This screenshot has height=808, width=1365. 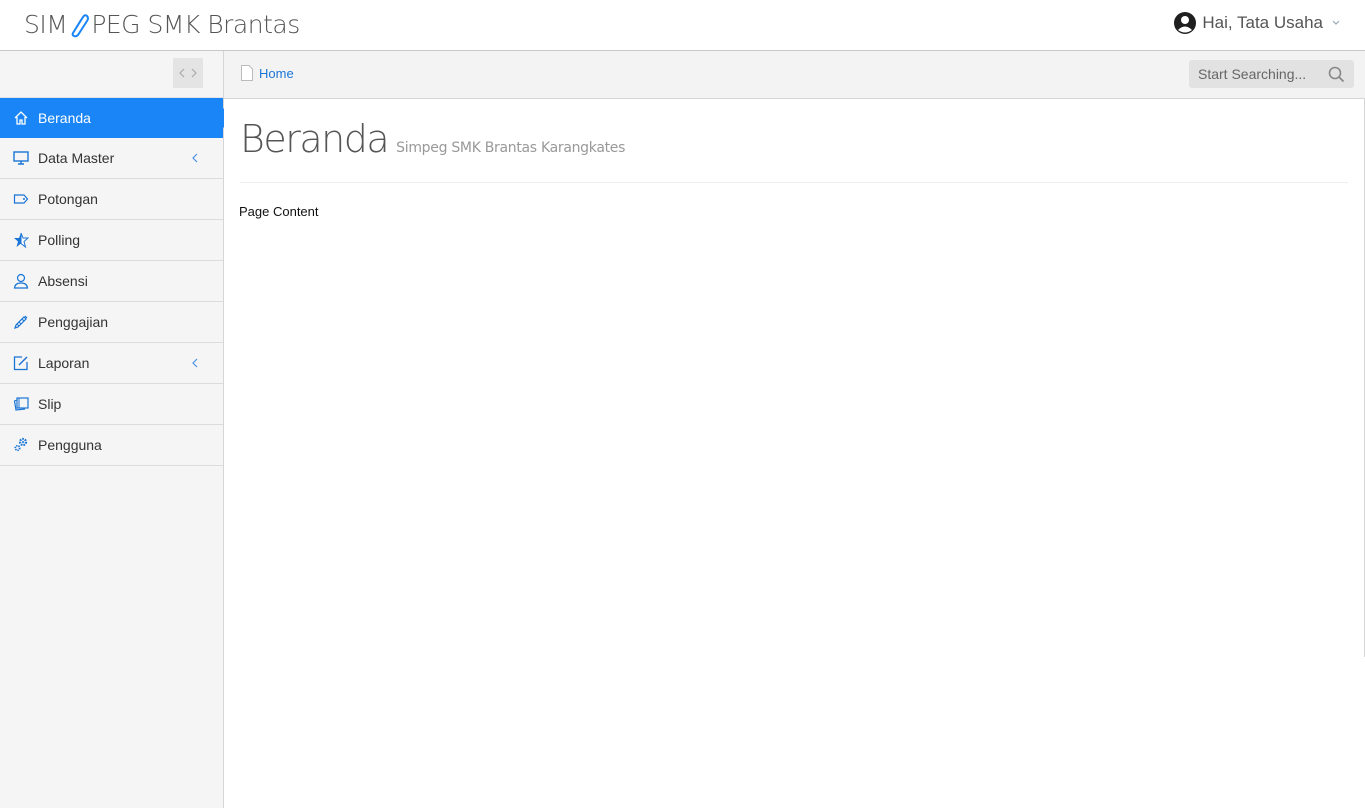 I want to click on file-icon, so click(x=247, y=73).